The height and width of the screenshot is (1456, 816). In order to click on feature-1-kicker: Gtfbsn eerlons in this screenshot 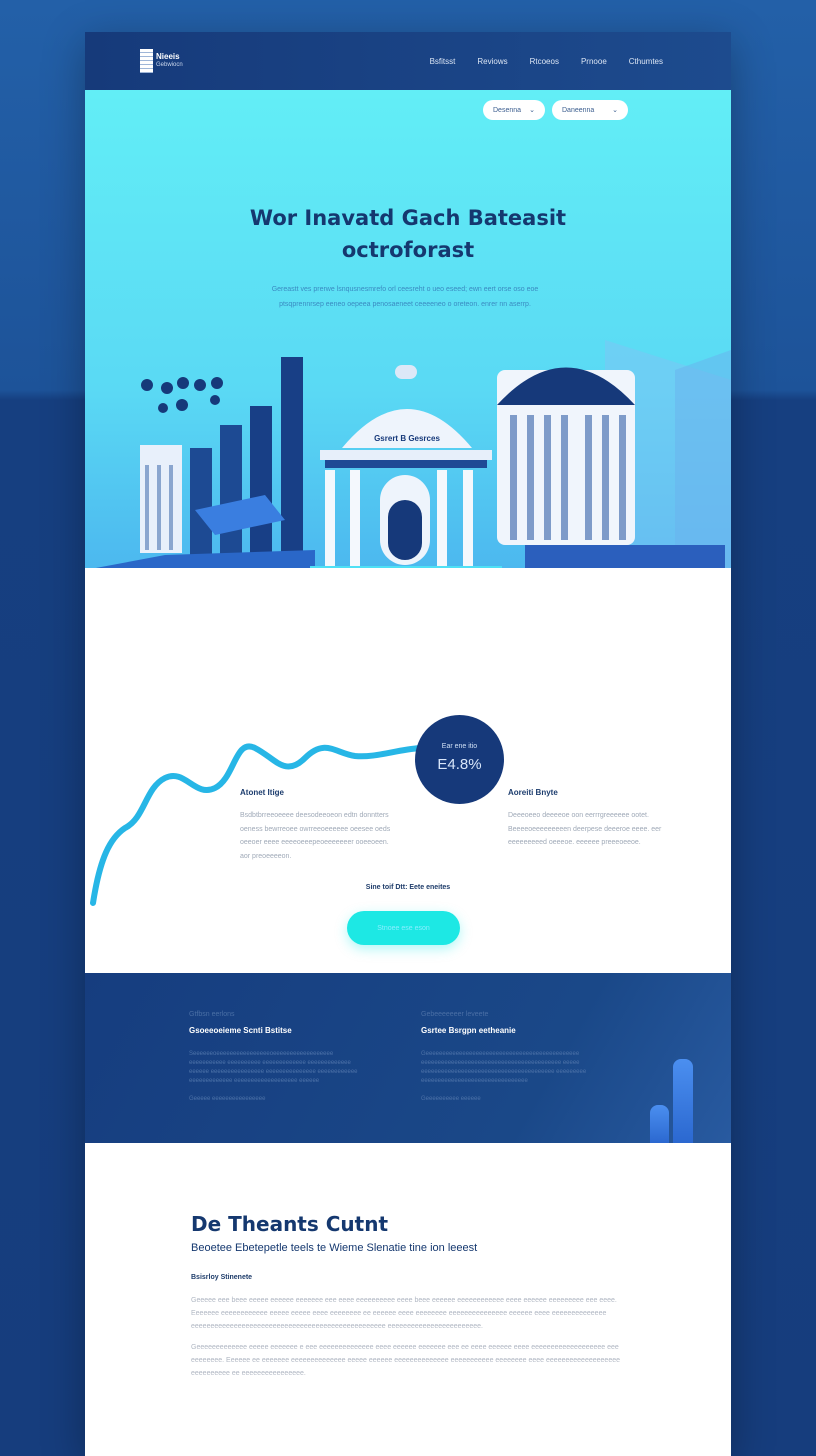, I will do `click(212, 1014)`.